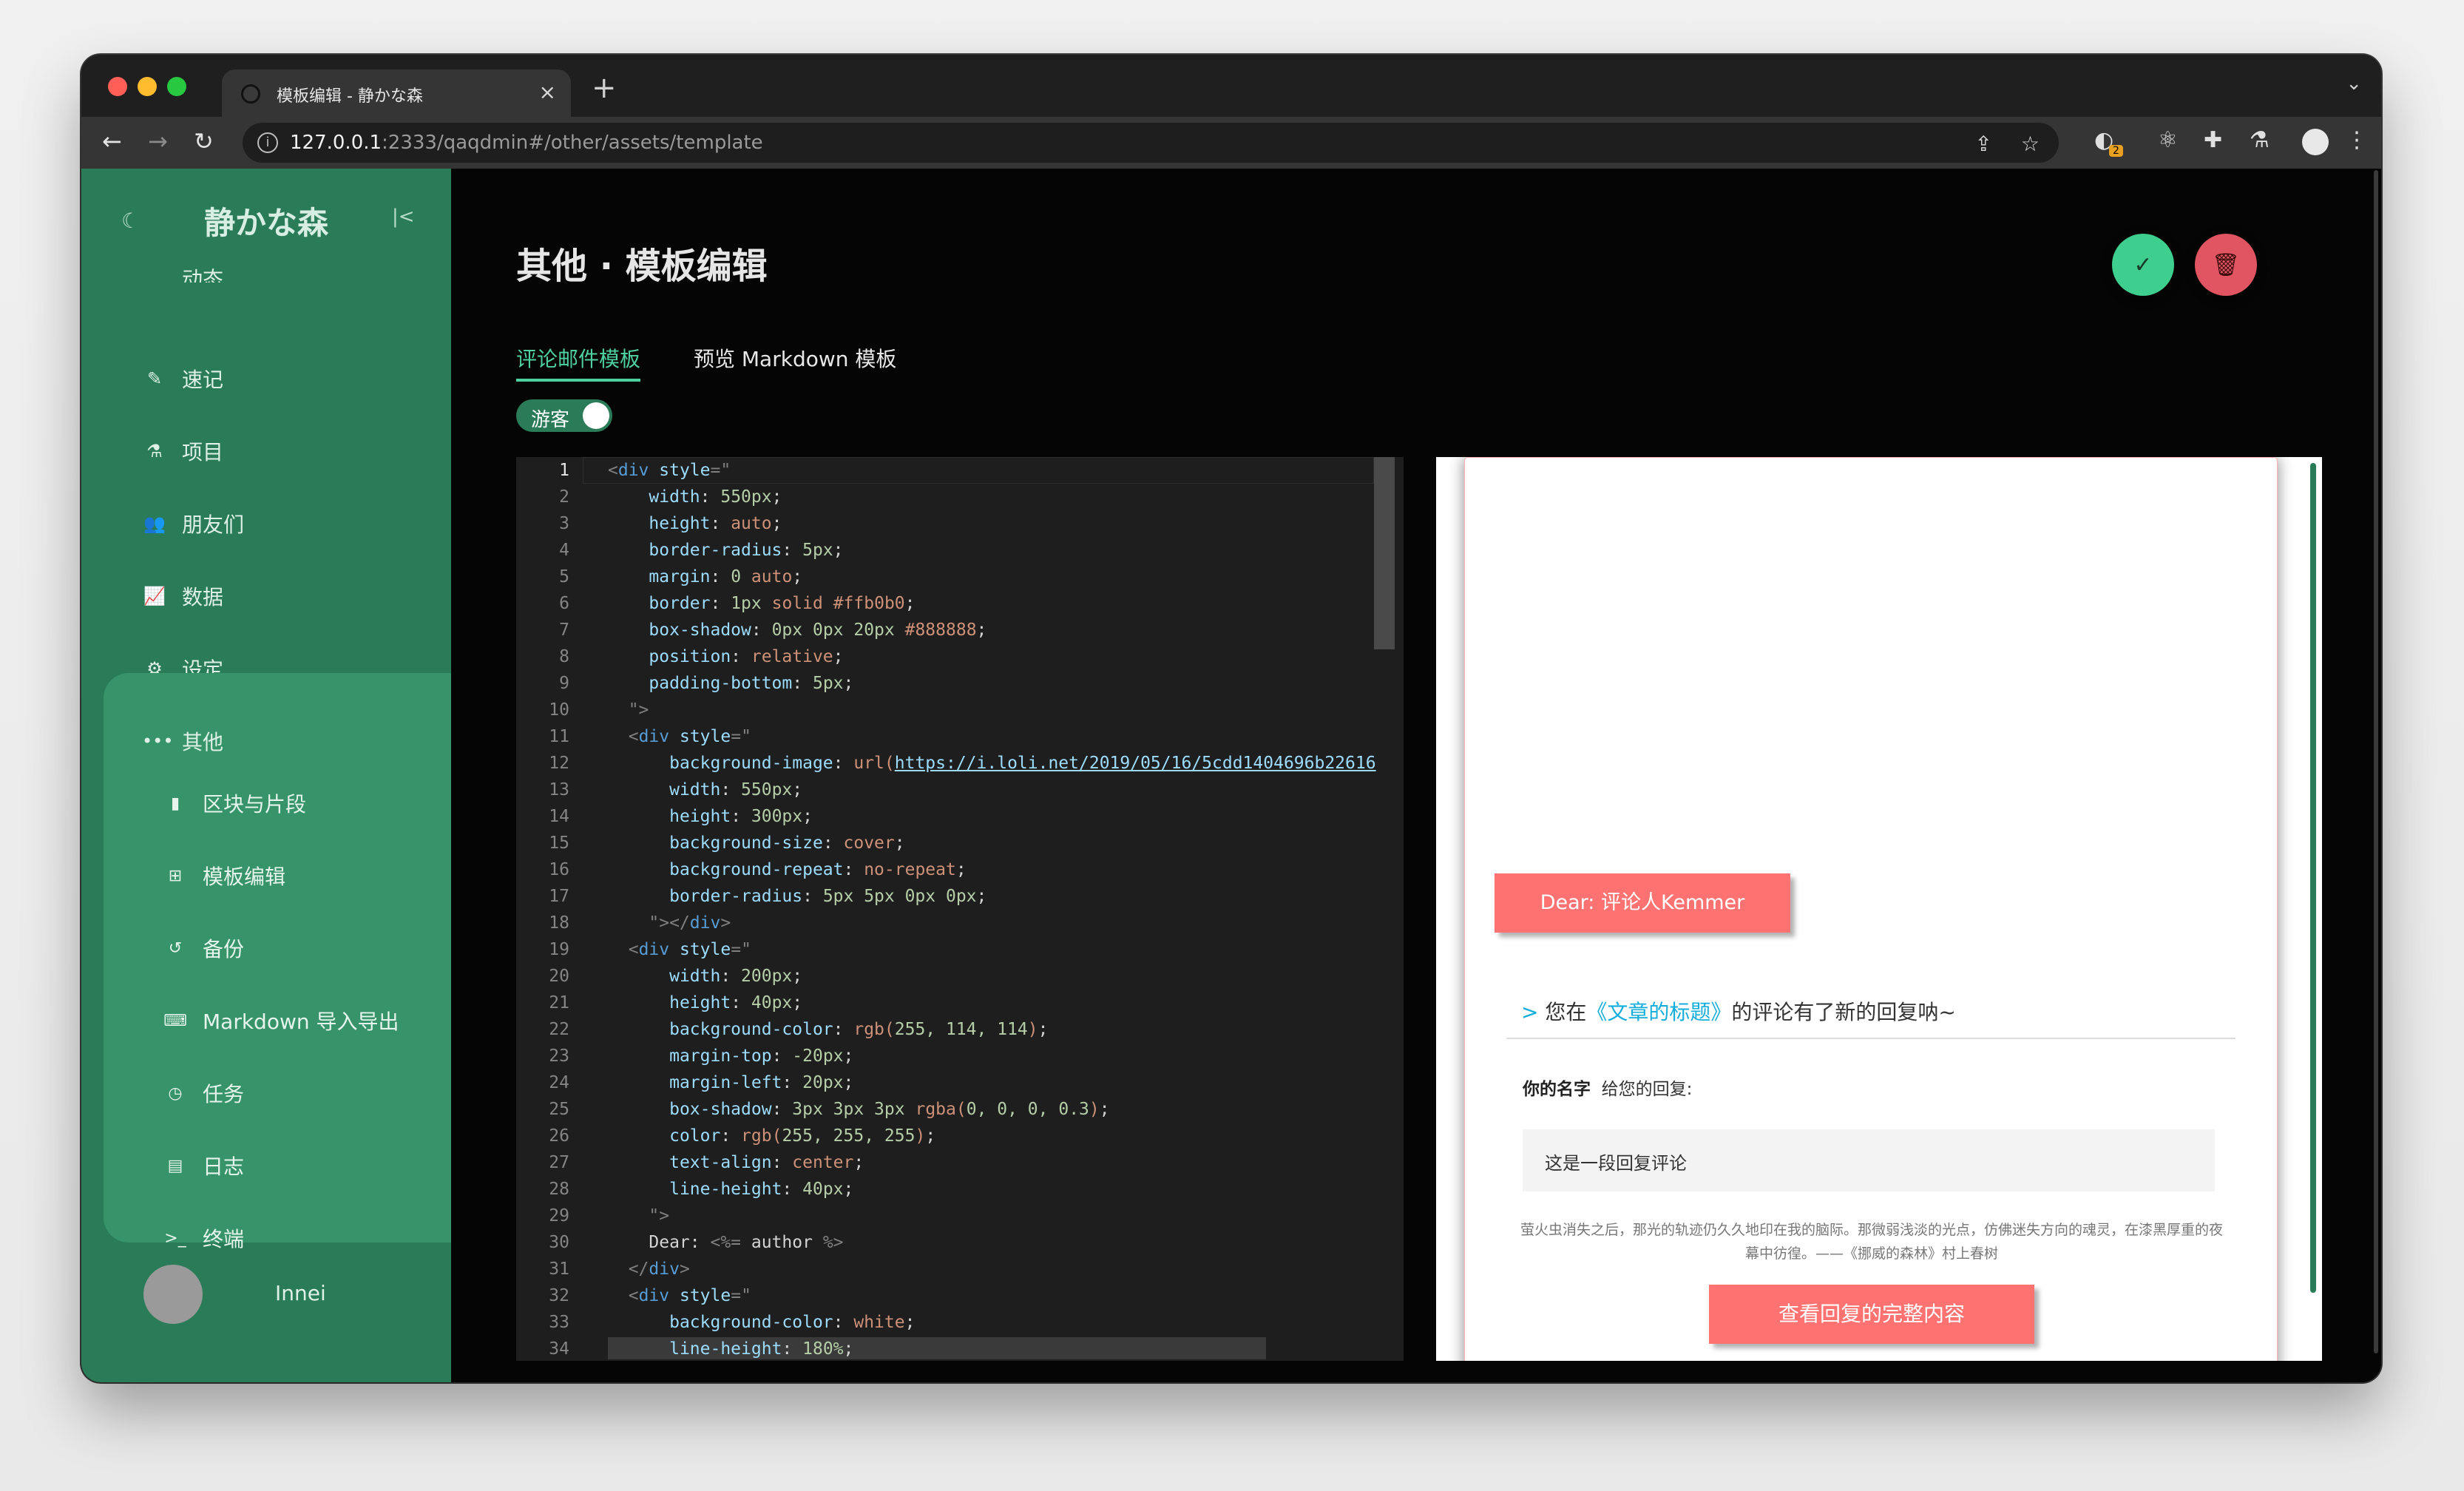 The width and height of the screenshot is (2464, 1491). I want to click on undo-icon: ↺, so click(175, 948).